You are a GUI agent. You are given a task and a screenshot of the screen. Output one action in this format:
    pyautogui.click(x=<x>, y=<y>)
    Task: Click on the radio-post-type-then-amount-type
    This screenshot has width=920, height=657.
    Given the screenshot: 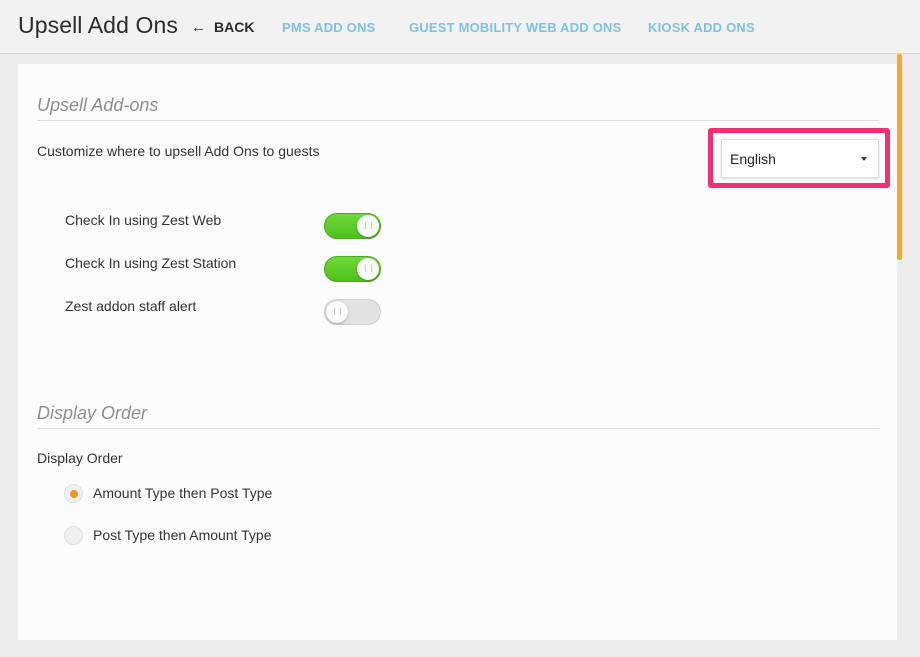 What is the action you would take?
    pyautogui.click(x=73, y=535)
    